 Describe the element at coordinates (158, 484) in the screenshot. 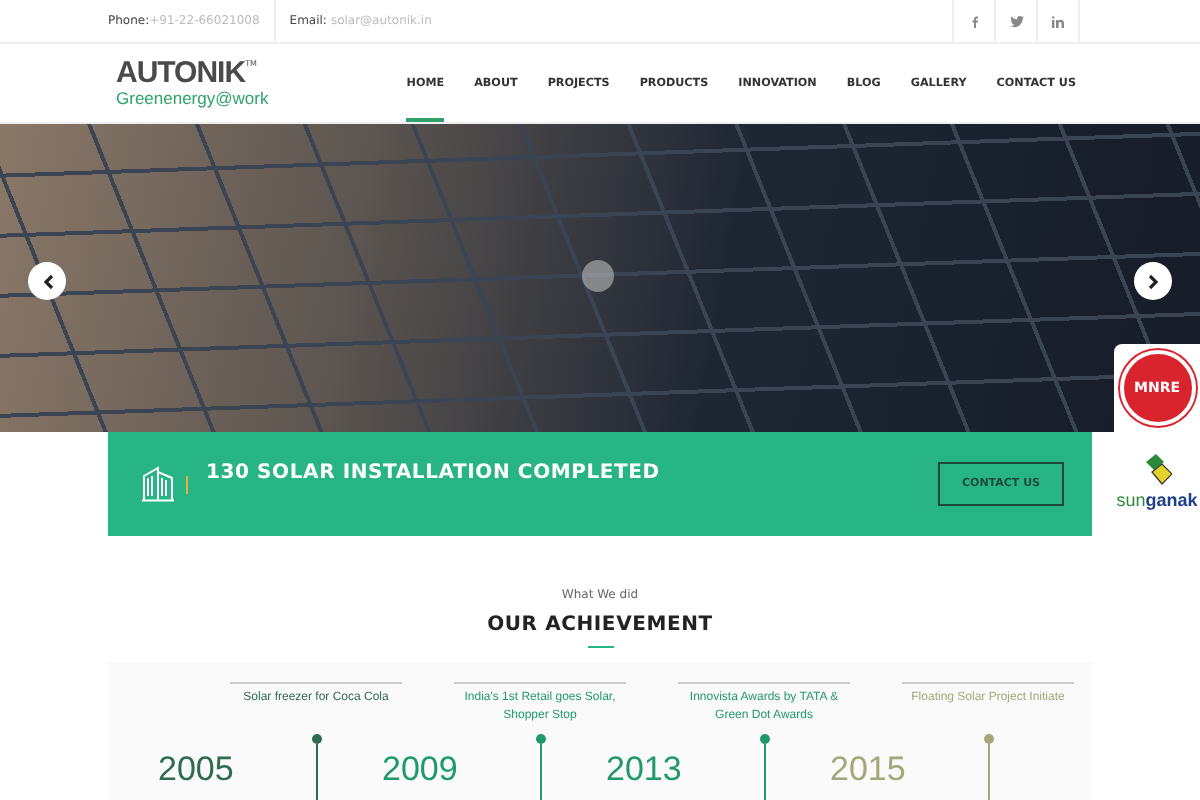

I see `building-icon` at that location.